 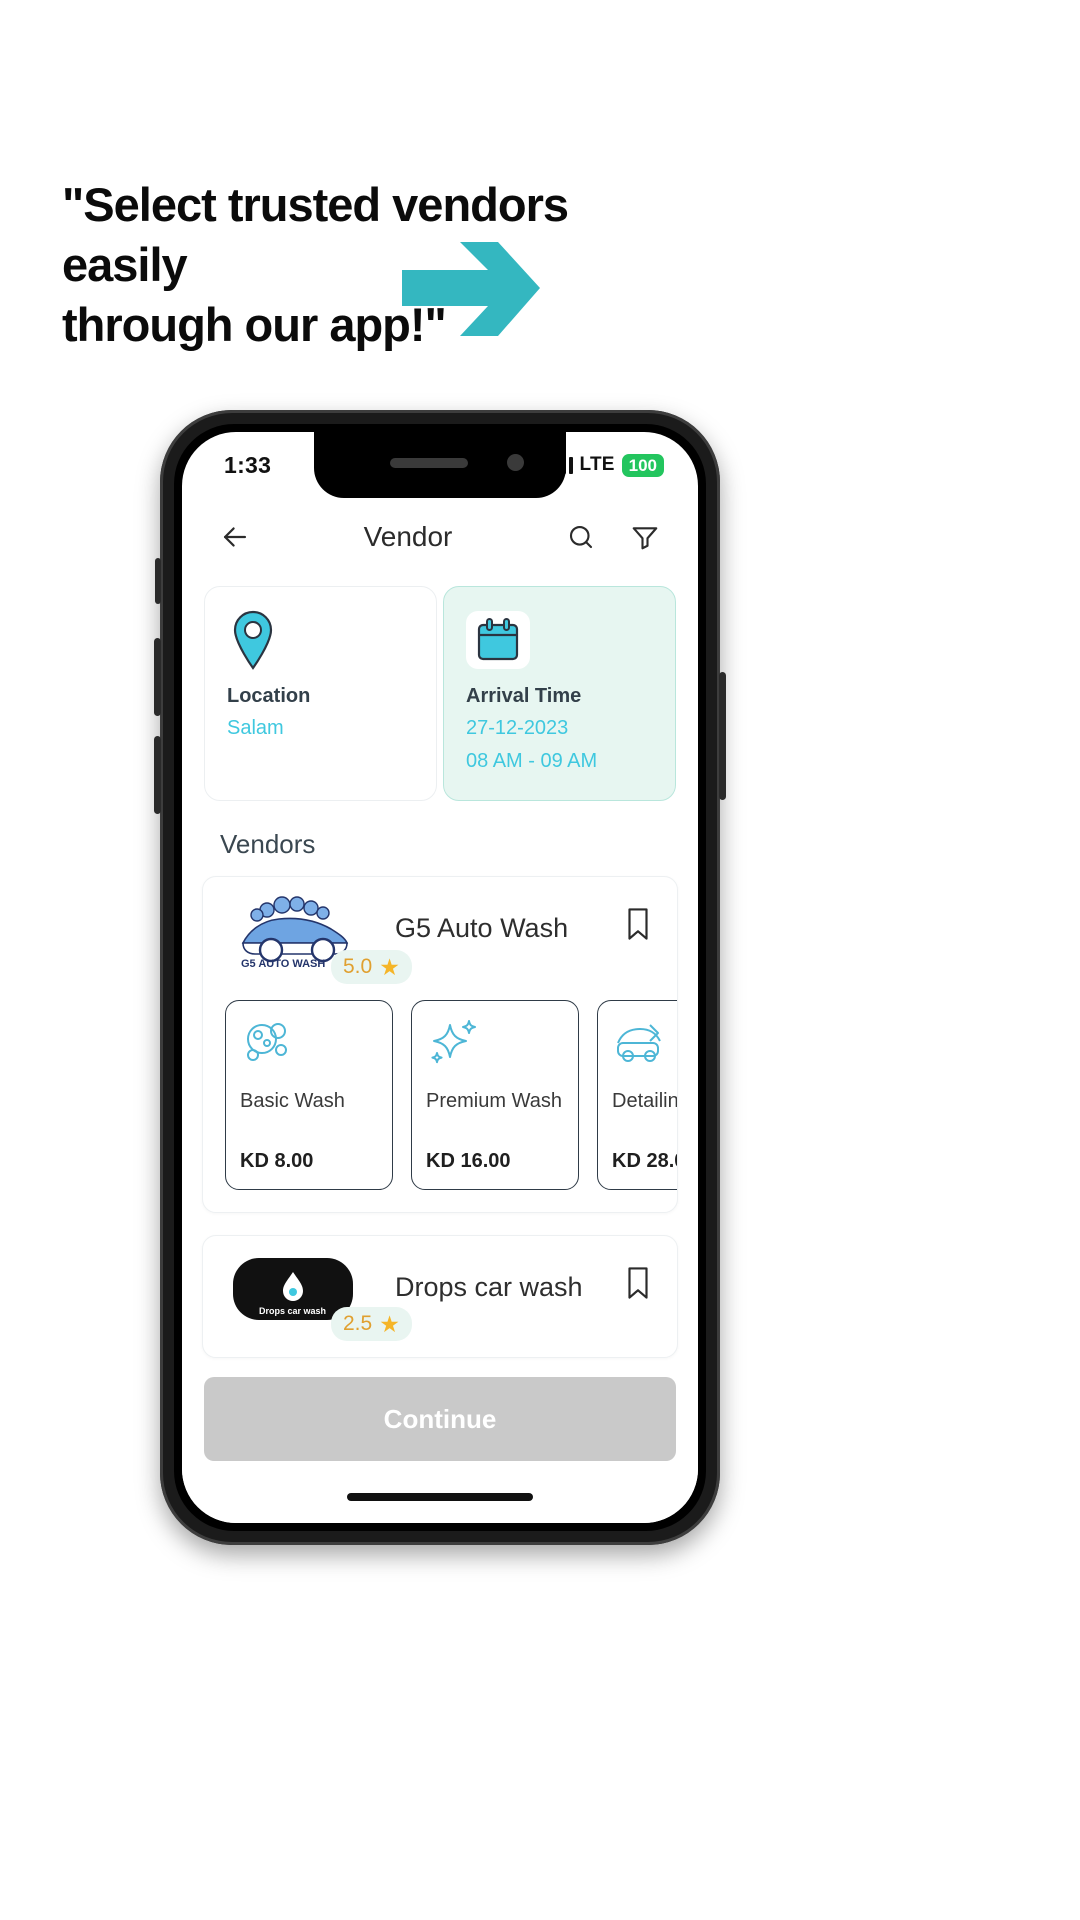 What do you see at coordinates (494, 1101) in the screenshot?
I see `service-name: Premium Wash` at bounding box center [494, 1101].